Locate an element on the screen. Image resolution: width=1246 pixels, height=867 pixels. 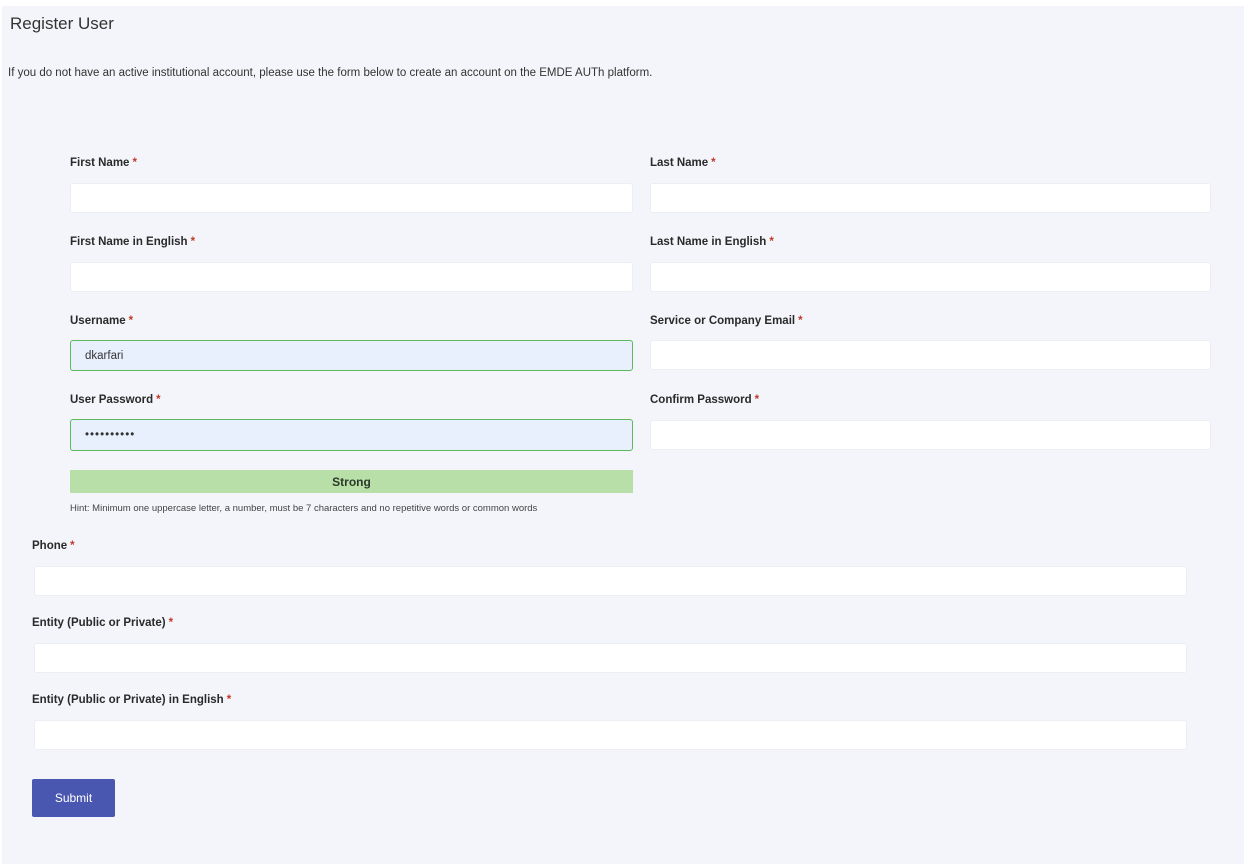
last-name-en-field is located at coordinates (930, 277).